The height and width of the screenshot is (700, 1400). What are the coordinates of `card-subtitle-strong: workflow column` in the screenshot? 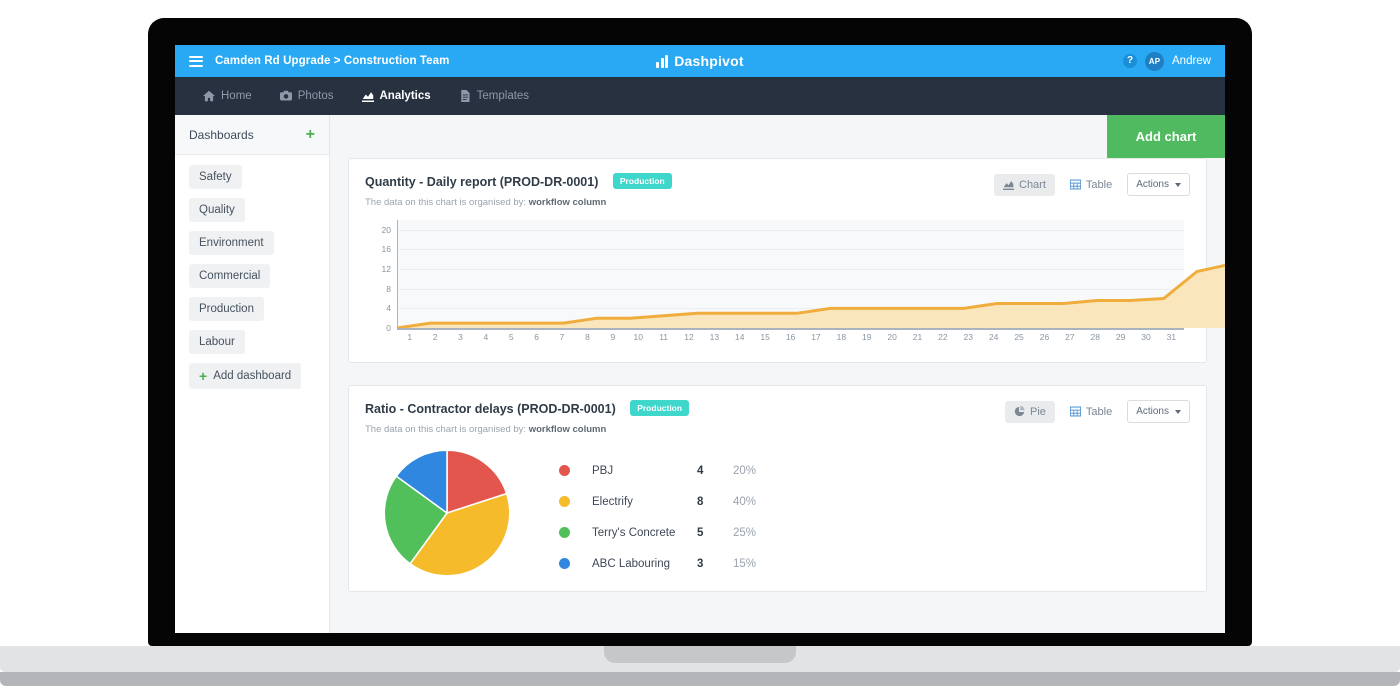 It's located at (567, 429).